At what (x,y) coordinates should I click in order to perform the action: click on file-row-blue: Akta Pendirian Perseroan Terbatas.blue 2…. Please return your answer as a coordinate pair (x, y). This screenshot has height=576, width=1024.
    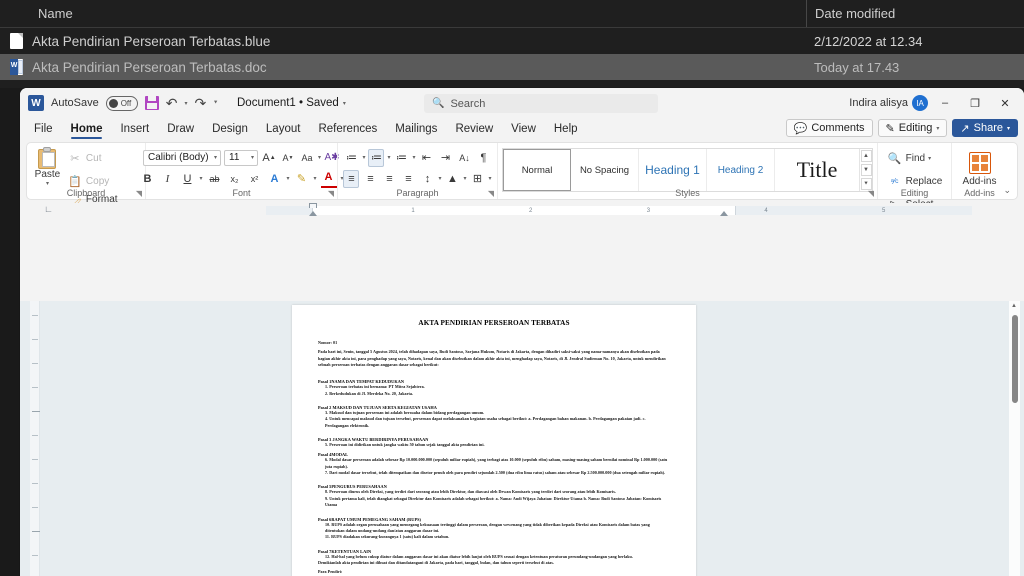
    Looking at the image, I should click on (512, 41).